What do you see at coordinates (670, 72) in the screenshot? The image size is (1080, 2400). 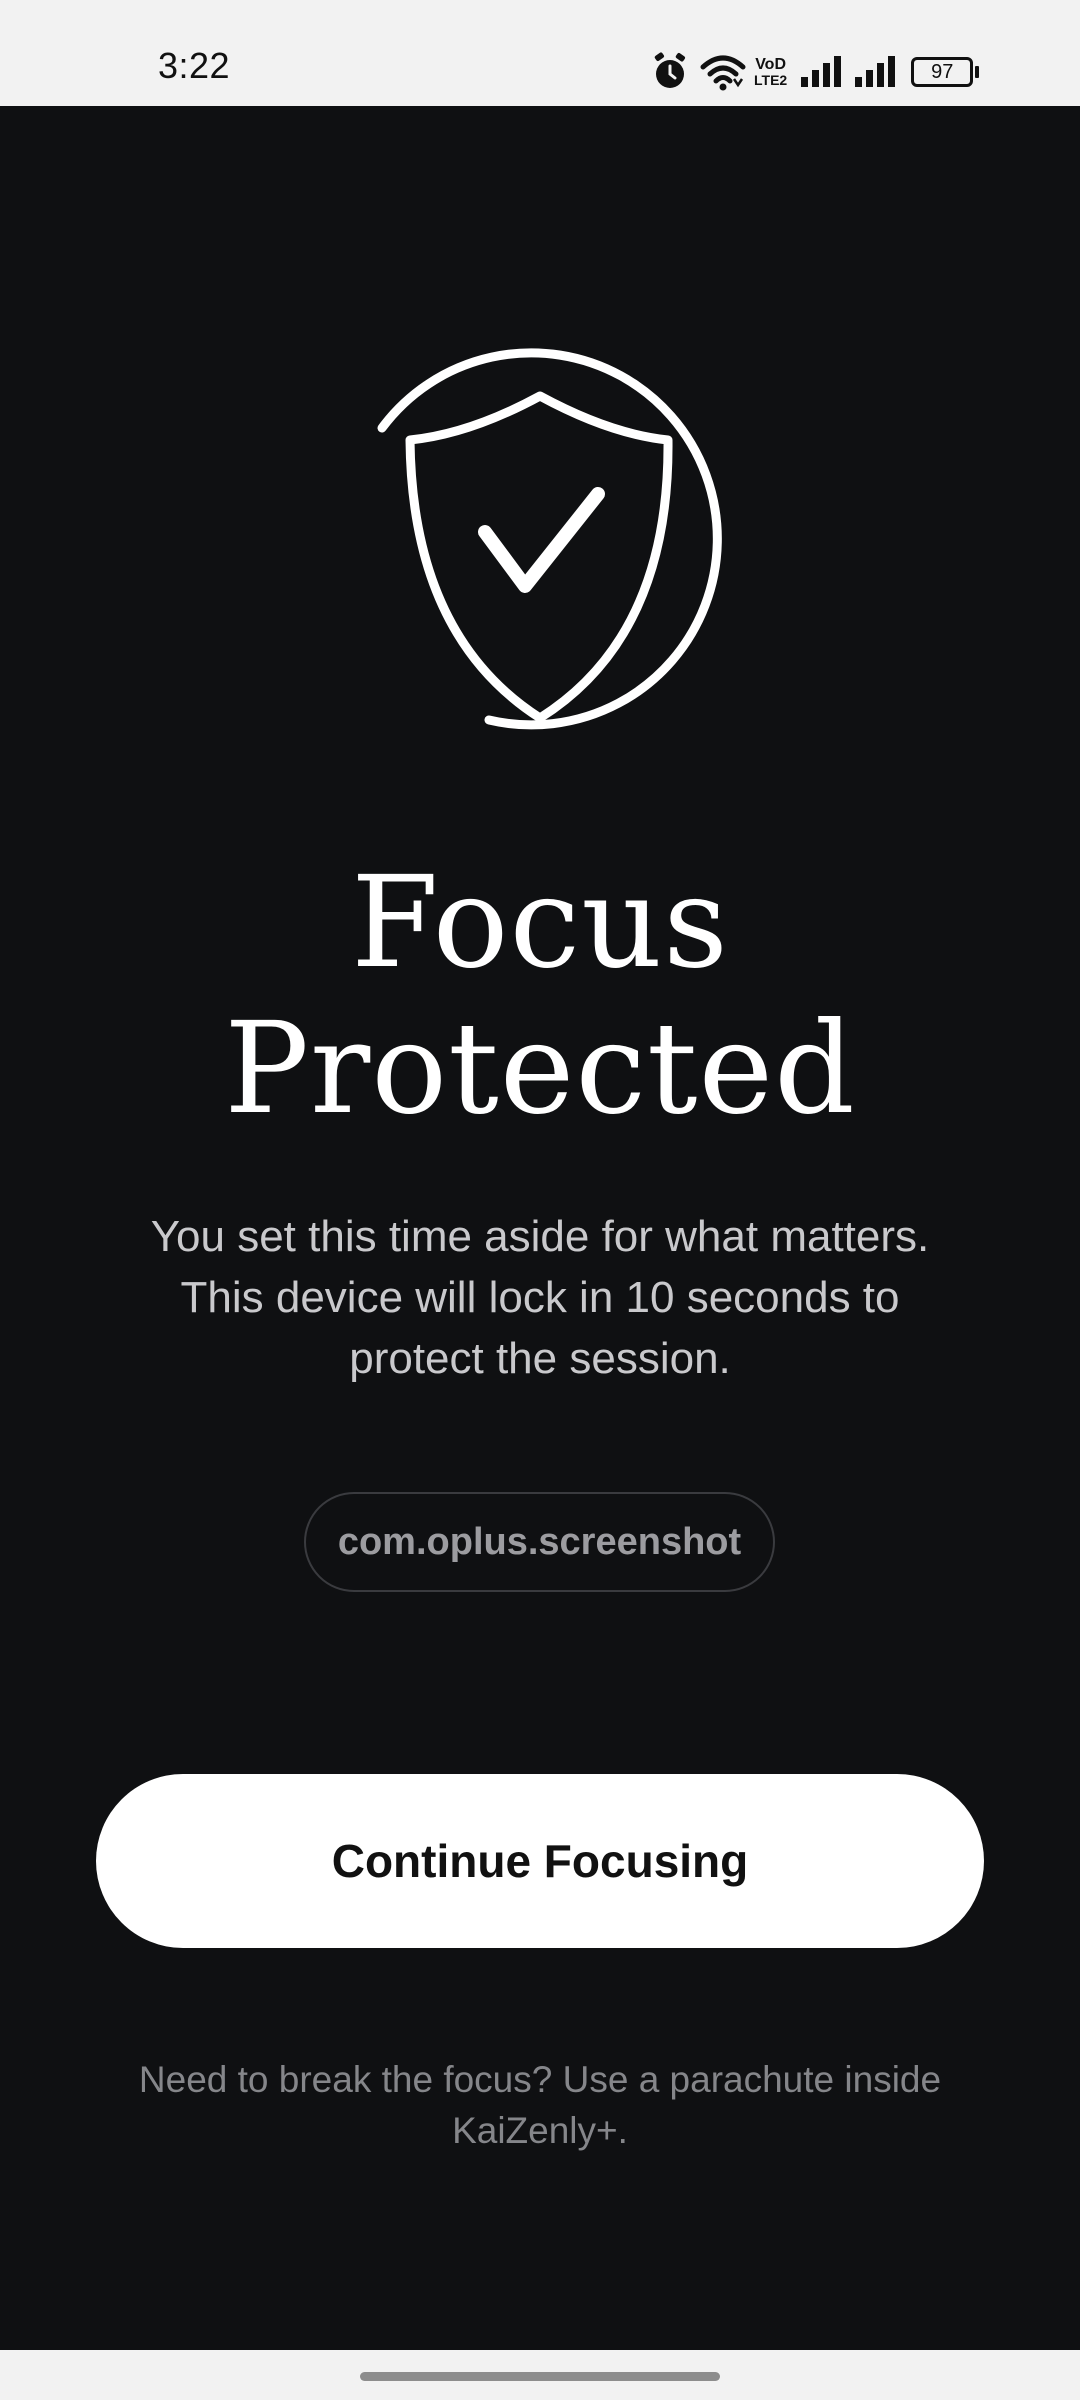 I see `alarm-icon` at bounding box center [670, 72].